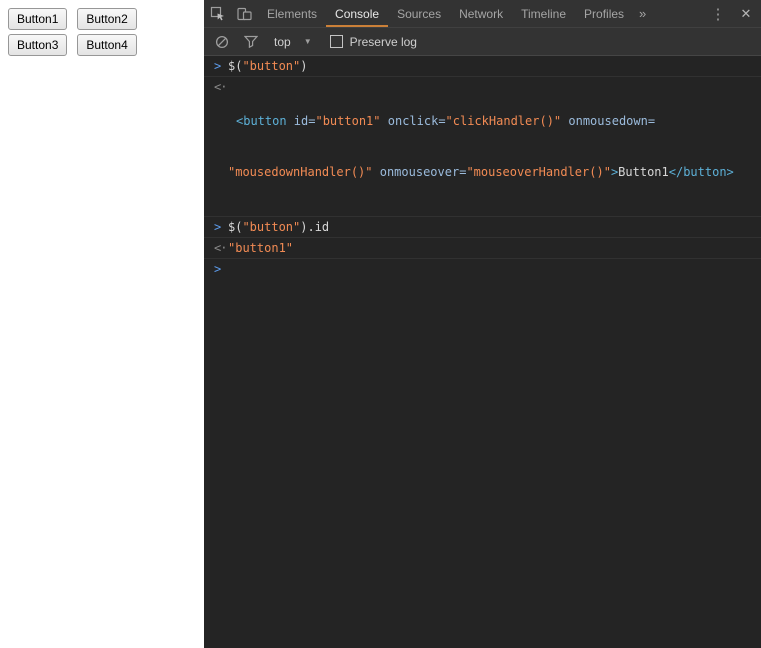 The image size is (761, 648). What do you see at coordinates (251, 41) in the screenshot?
I see `filter-icon` at bounding box center [251, 41].